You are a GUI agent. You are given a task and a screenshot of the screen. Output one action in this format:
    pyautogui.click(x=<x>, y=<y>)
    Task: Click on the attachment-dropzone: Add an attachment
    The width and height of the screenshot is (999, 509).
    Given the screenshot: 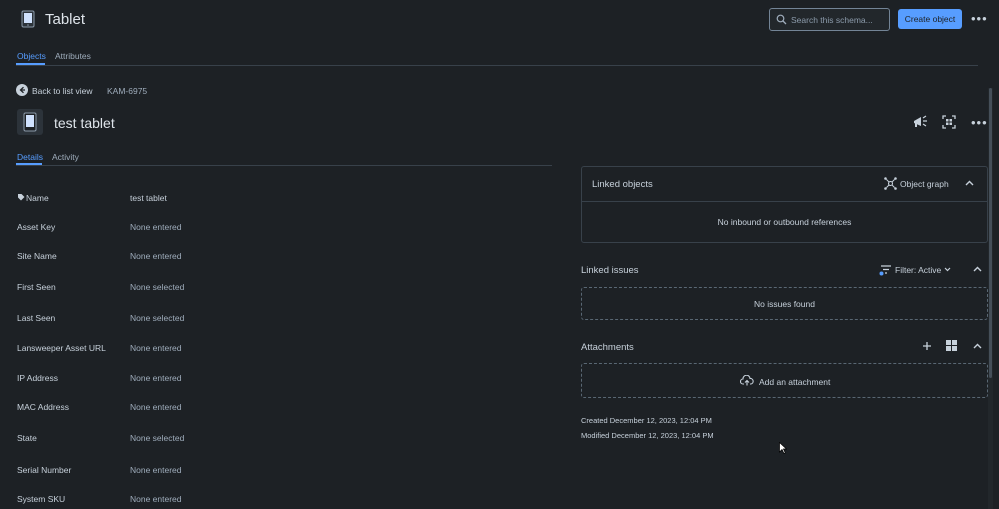 What is the action you would take?
    pyautogui.click(x=784, y=380)
    